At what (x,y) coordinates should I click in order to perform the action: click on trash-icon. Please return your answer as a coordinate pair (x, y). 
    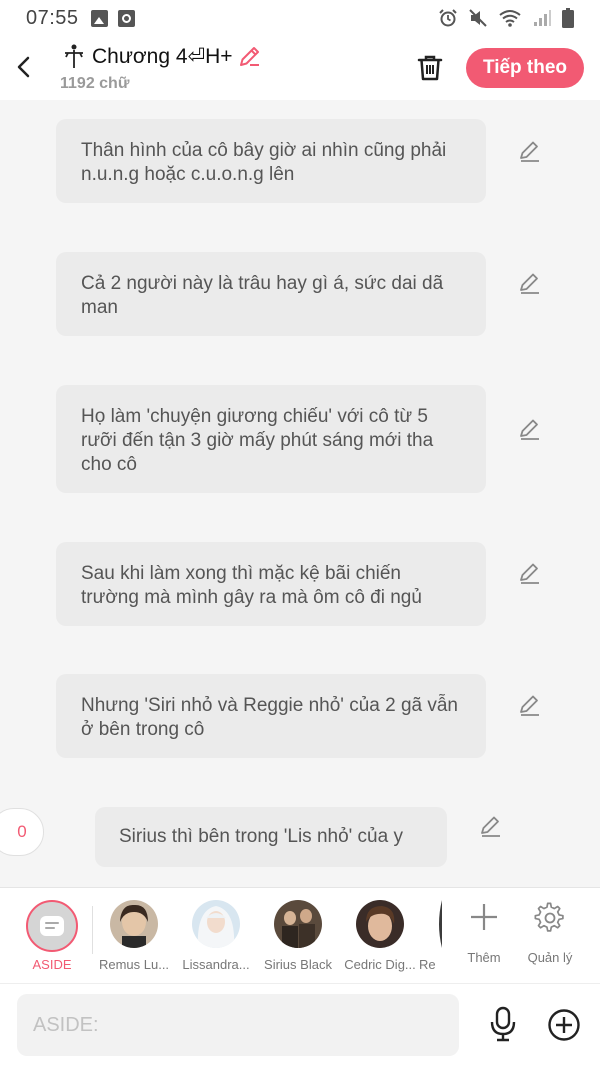
    Looking at the image, I should click on (430, 68).